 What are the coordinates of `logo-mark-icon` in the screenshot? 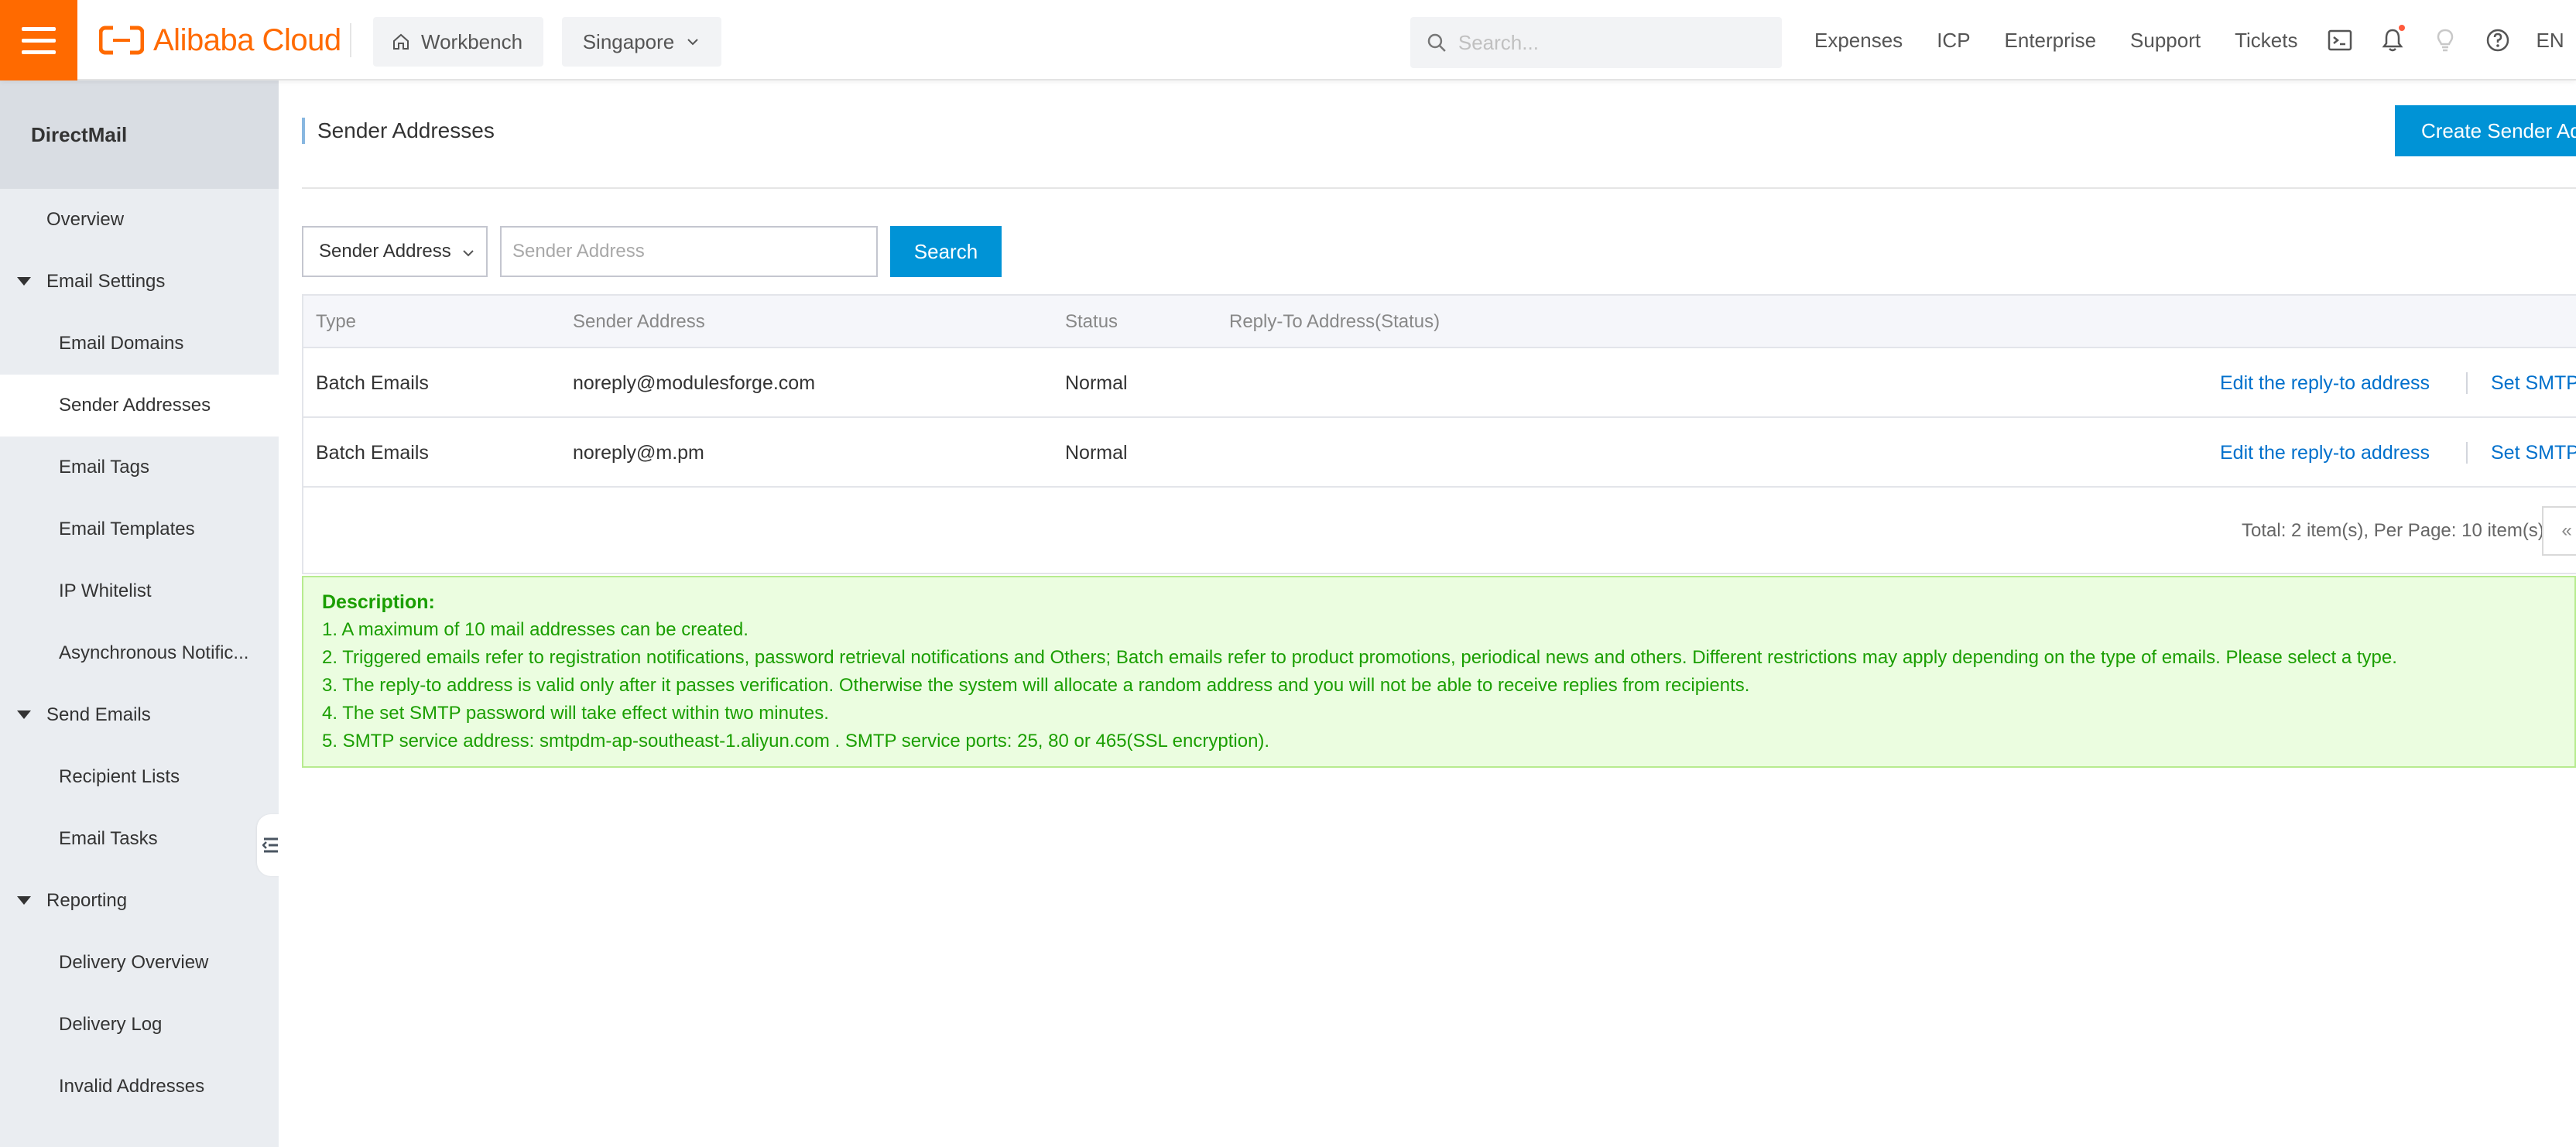 It's located at (122, 41).